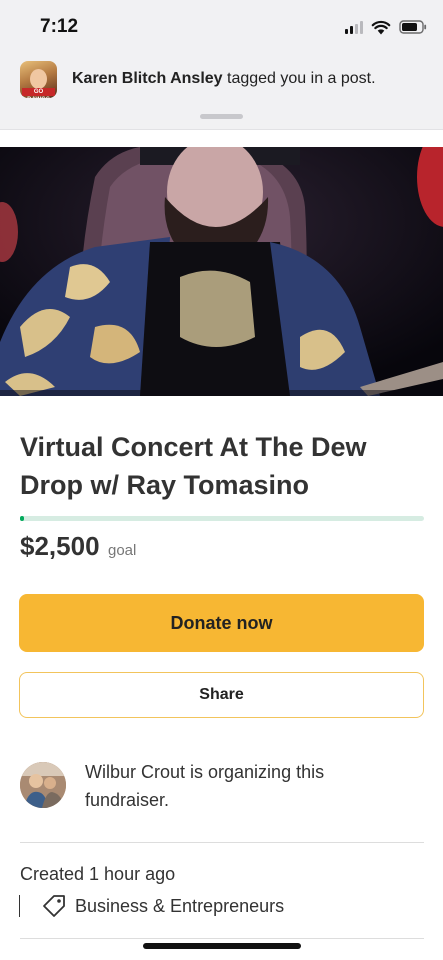 The width and height of the screenshot is (443, 960). I want to click on notification-banner: 7:12 GO DAWGS Karen Bli, so click(221, 65).